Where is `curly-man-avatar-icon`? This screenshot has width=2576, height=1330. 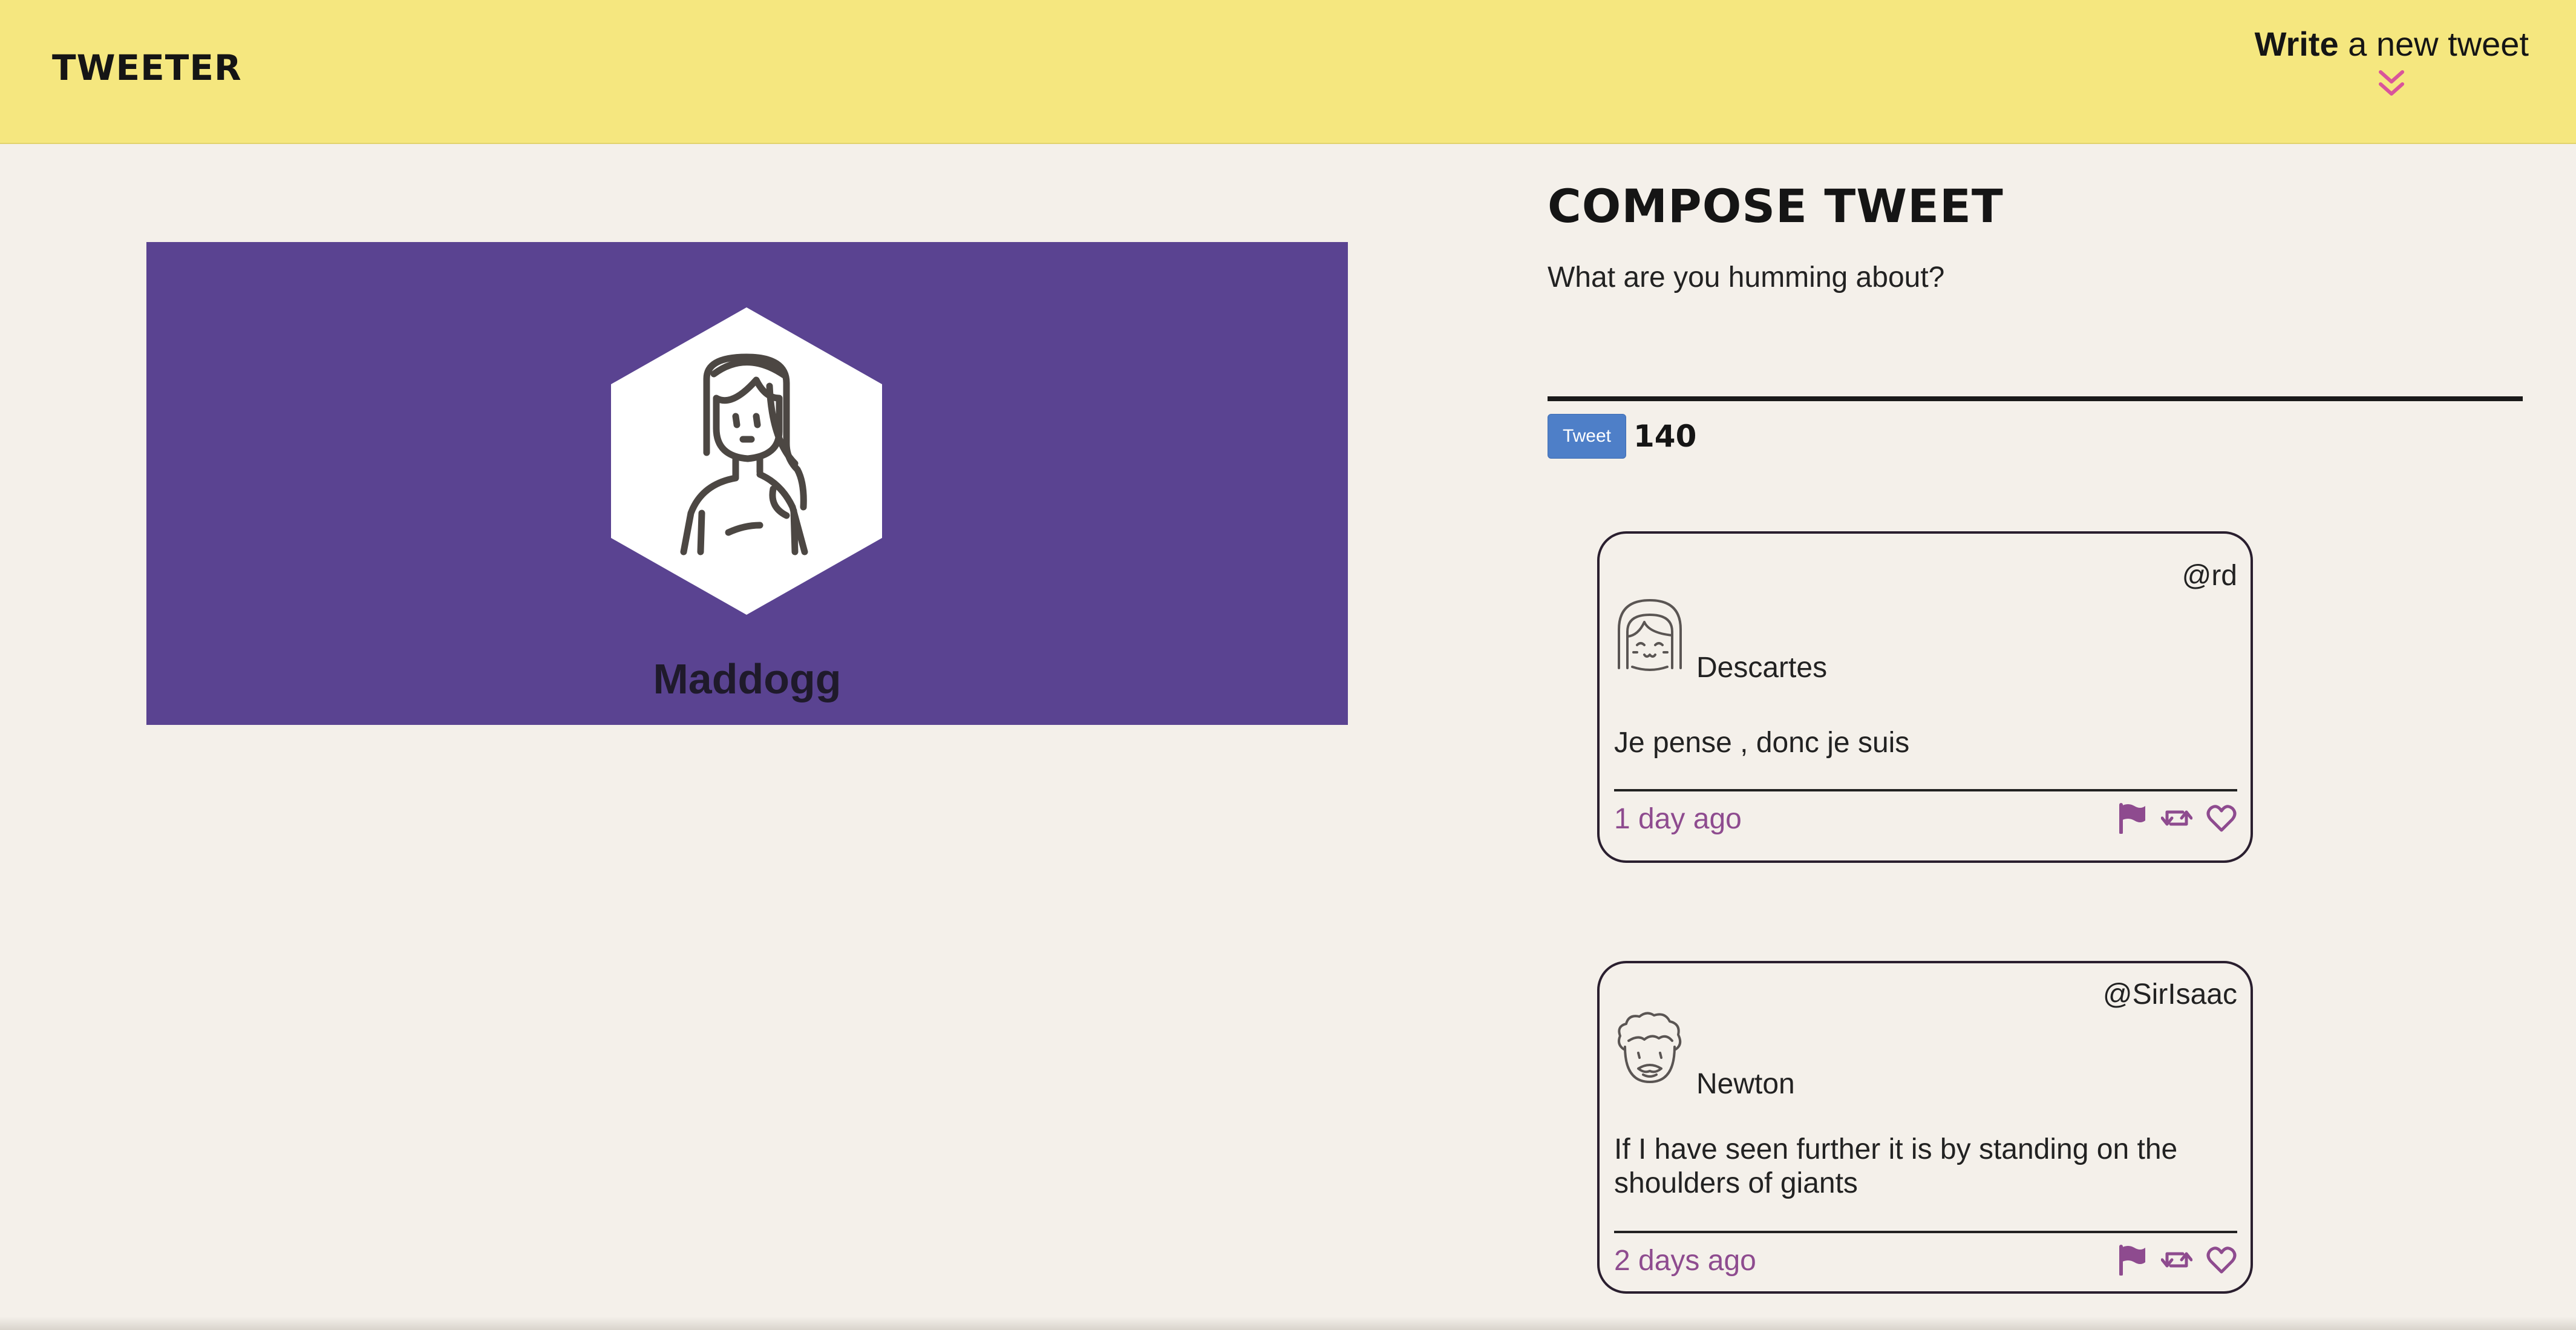 curly-man-avatar-icon is located at coordinates (1650, 1047).